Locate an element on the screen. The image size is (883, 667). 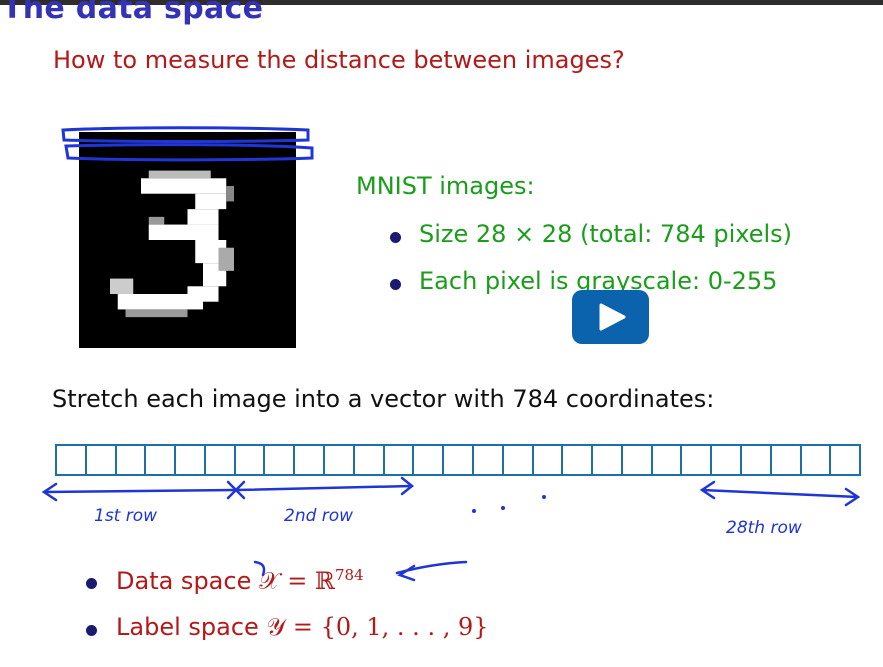
list-item: Label space 𝒴 = {0, 1, . . . , 9} is located at coordinates (285, 636).